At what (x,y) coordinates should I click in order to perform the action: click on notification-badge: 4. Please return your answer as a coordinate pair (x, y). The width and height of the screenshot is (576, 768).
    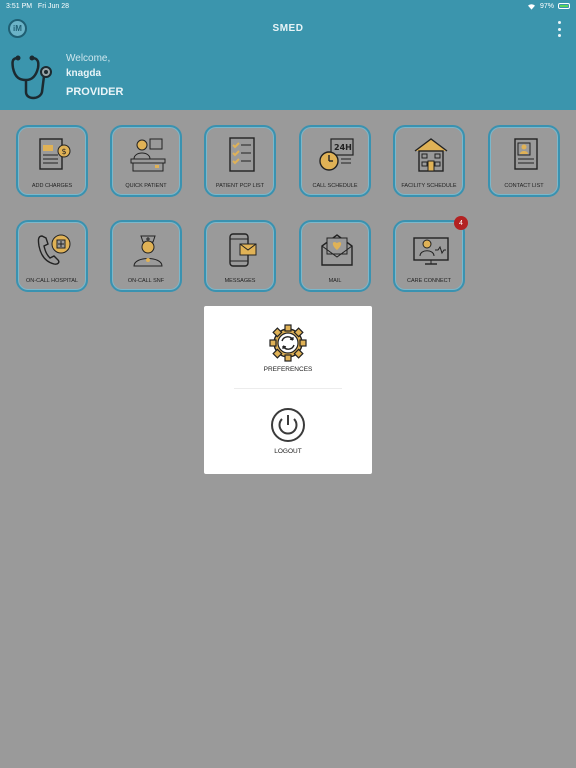
    Looking at the image, I should click on (461, 223).